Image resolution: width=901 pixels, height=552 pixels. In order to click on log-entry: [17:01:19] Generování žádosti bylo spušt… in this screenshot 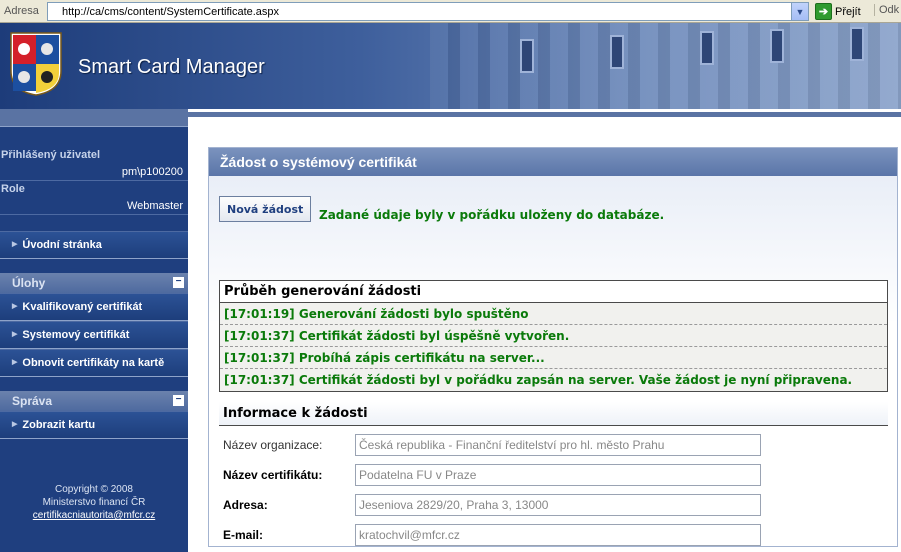, I will do `click(553, 314)`.